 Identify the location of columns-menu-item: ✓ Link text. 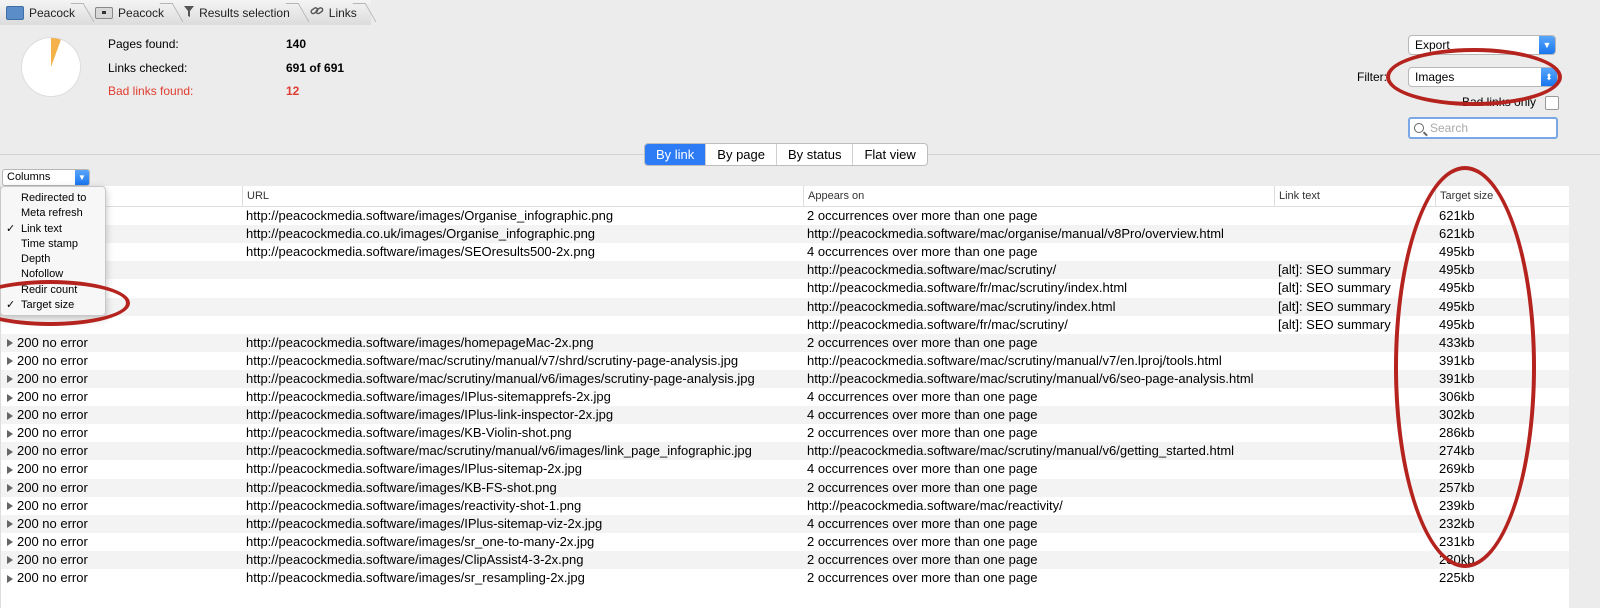
(53, 229).